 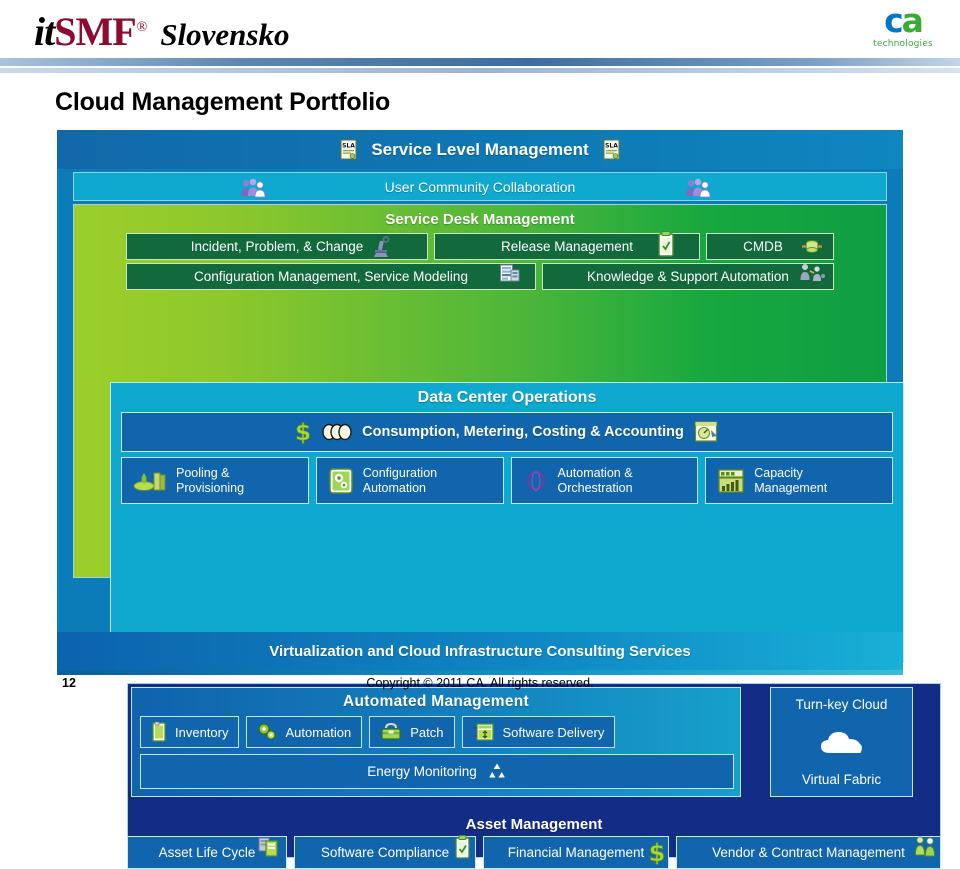 I want to click on asset-management-label: Asset Management, so click(x=534, y=824).